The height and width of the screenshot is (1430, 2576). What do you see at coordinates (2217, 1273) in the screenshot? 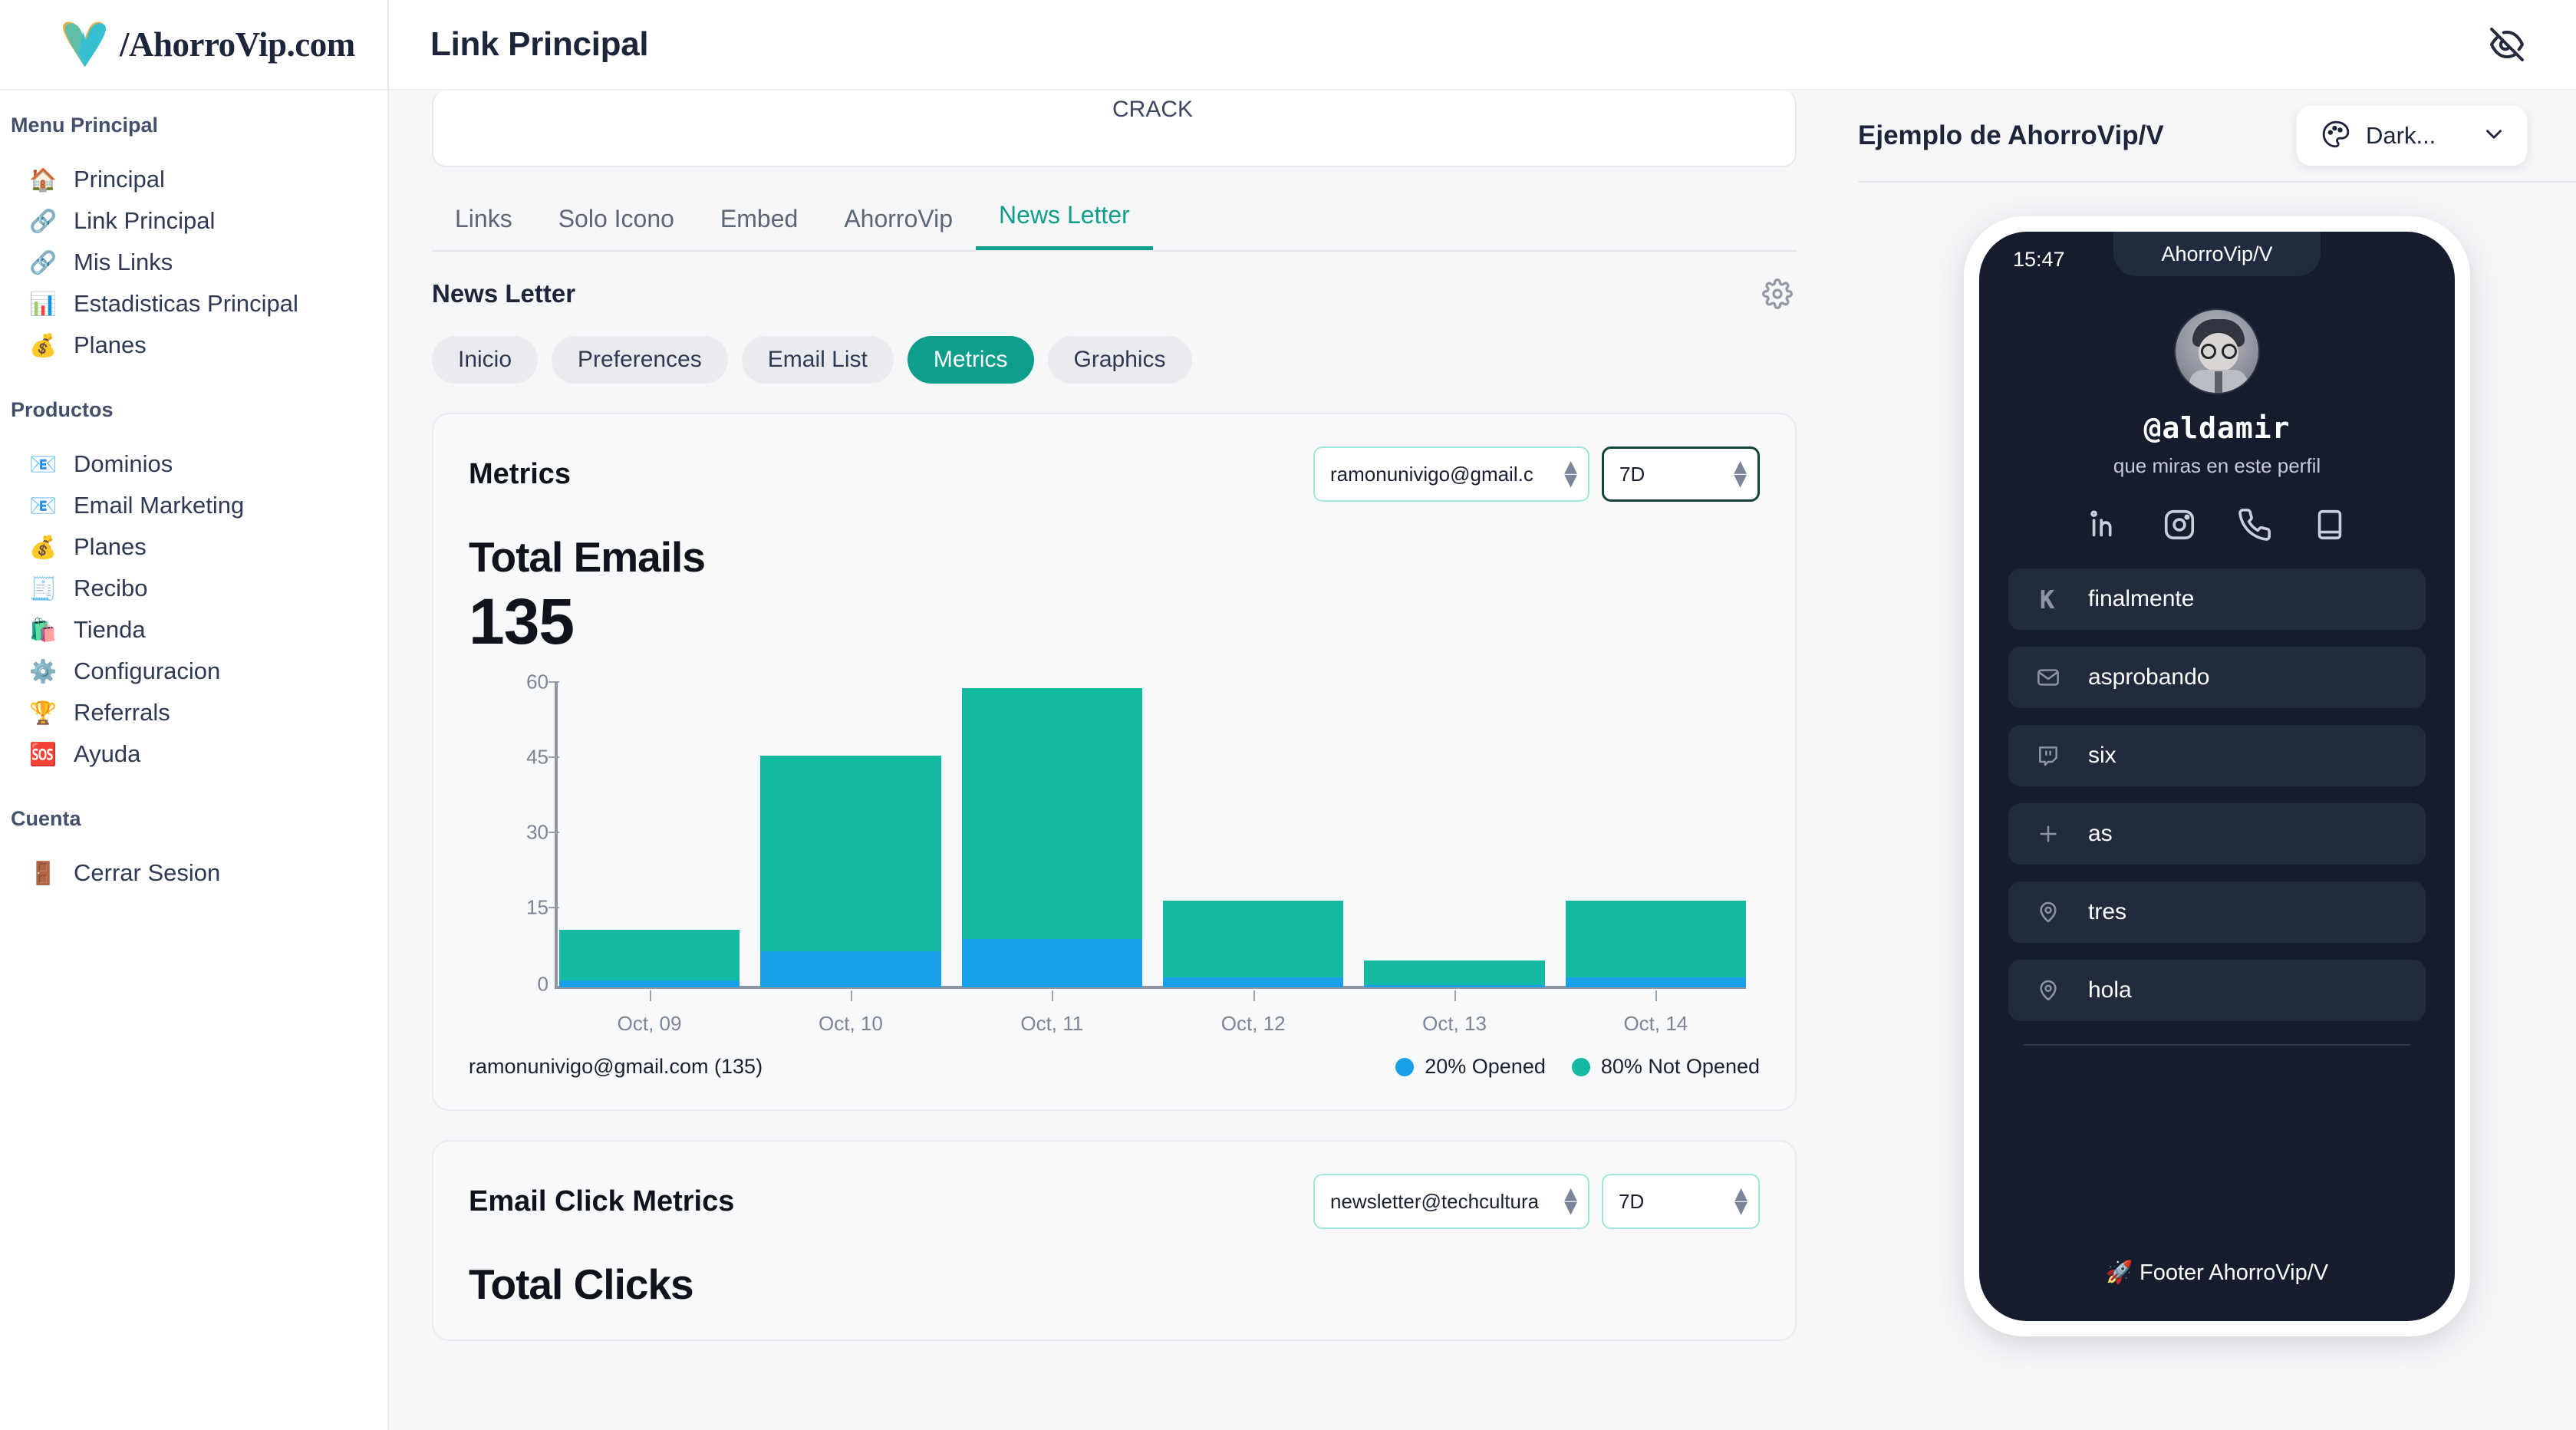
I see `phone-footer-text: 🚀 Footer AhorroVip/V` at bounding box center [2217, 1273].